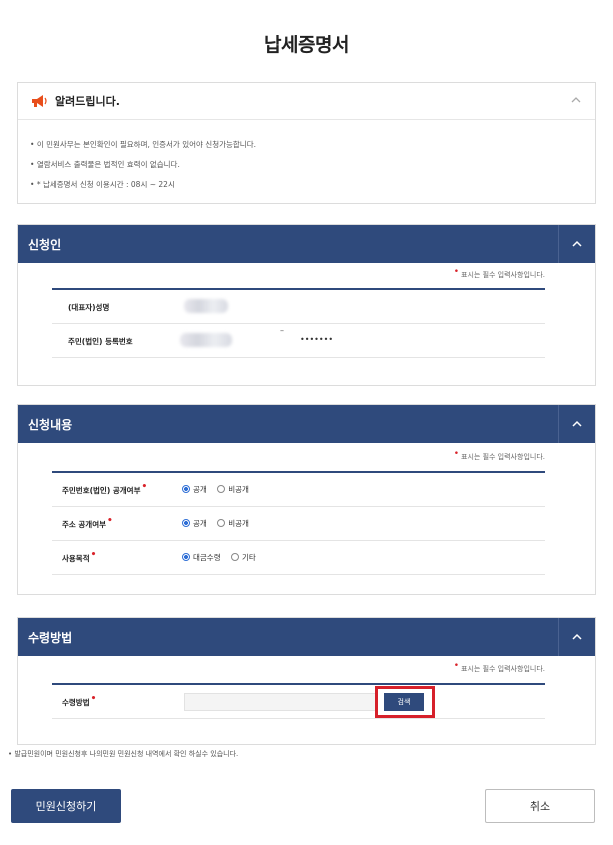  I want to click on notice-item: • 열람서비스 출력물은 법적인 효력이 없습니다., so click(105, 164).